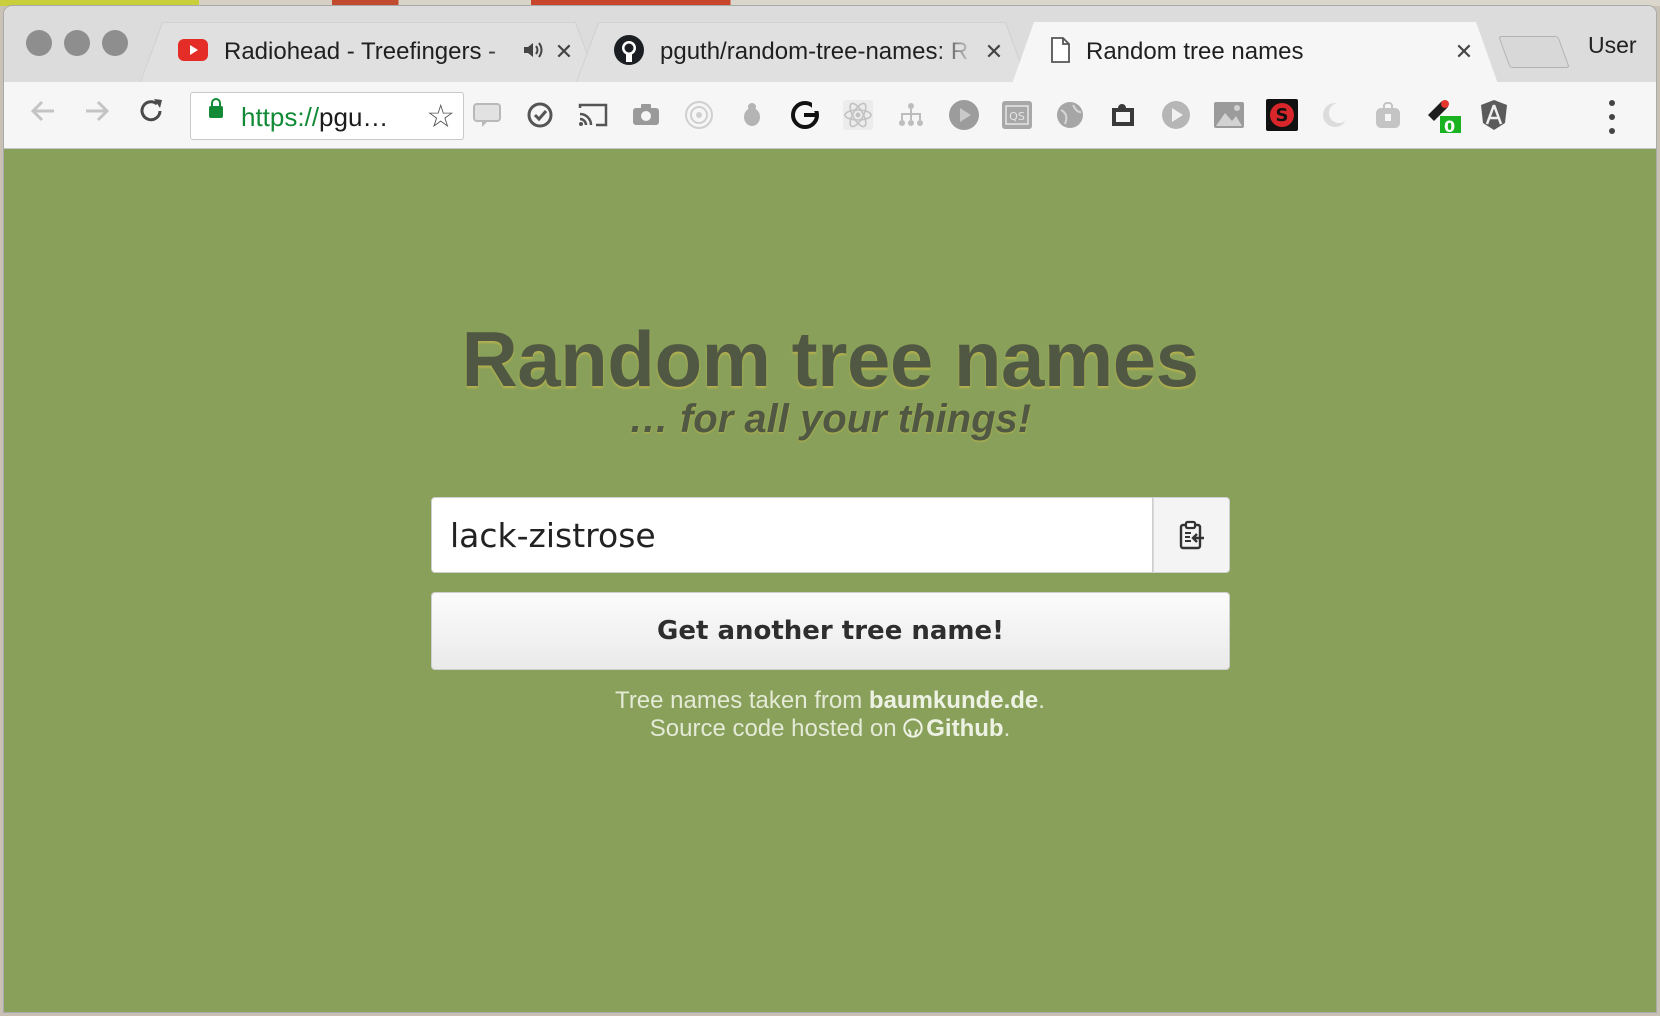 This screenshot has height=1016, width=1660. I want to click on back-arrow-icon, so click(42, 111).